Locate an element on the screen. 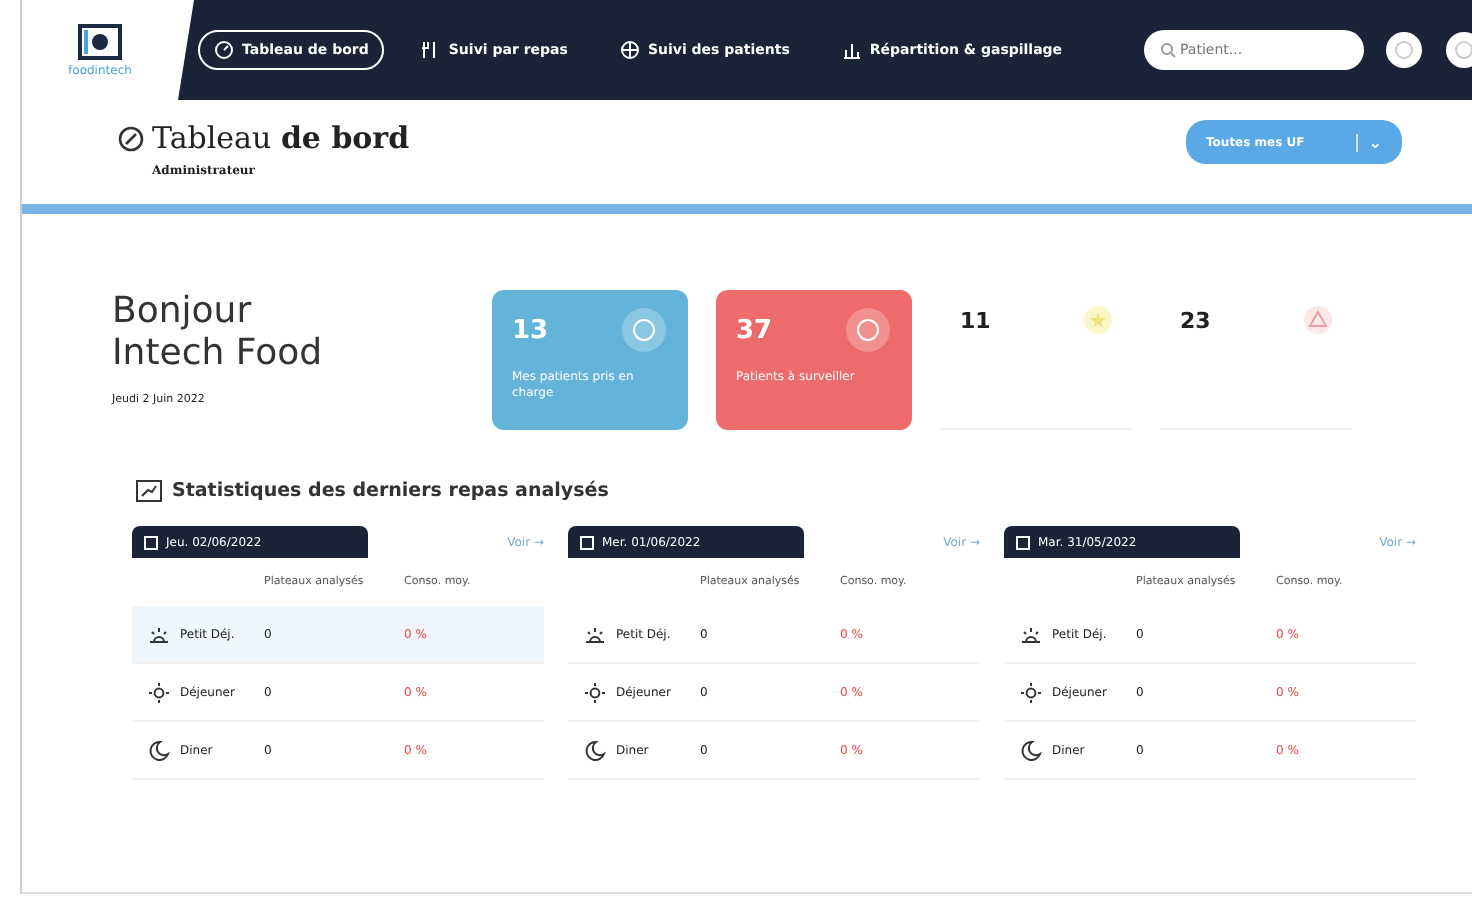 The width and height of the screenshot is (1472, 918). stat-value: 37 is located at coordinates (754, 330).